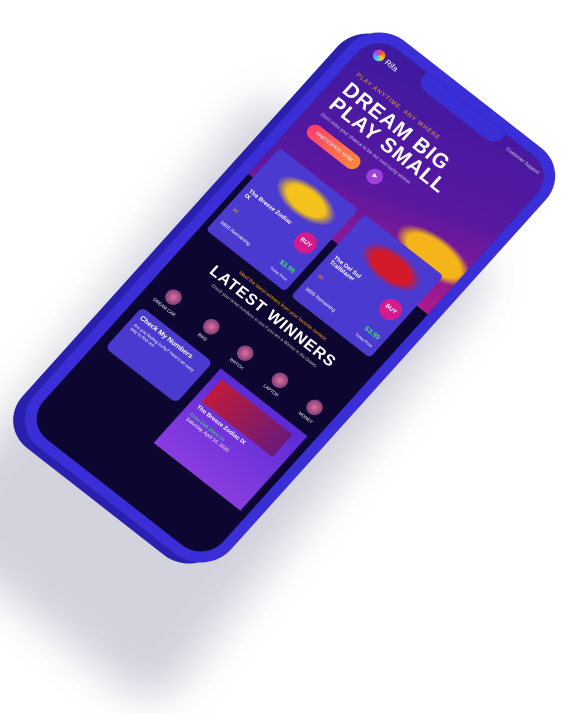  Describe the element at coordinates (209, 330) in the screenshot. I see `tab-bike: BIKE` at that location.